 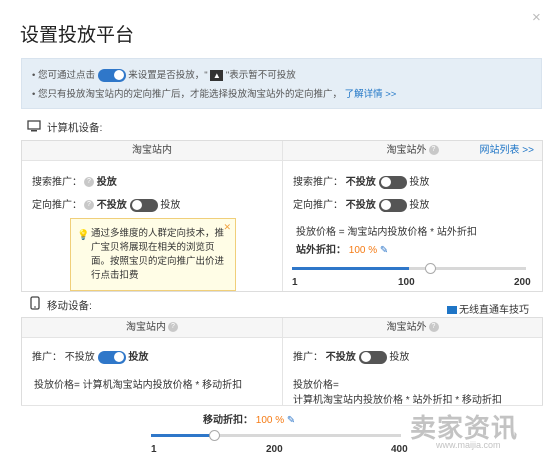 I want to click on pc-outside-title: 淘宝站外, so click(x=406, y=150).